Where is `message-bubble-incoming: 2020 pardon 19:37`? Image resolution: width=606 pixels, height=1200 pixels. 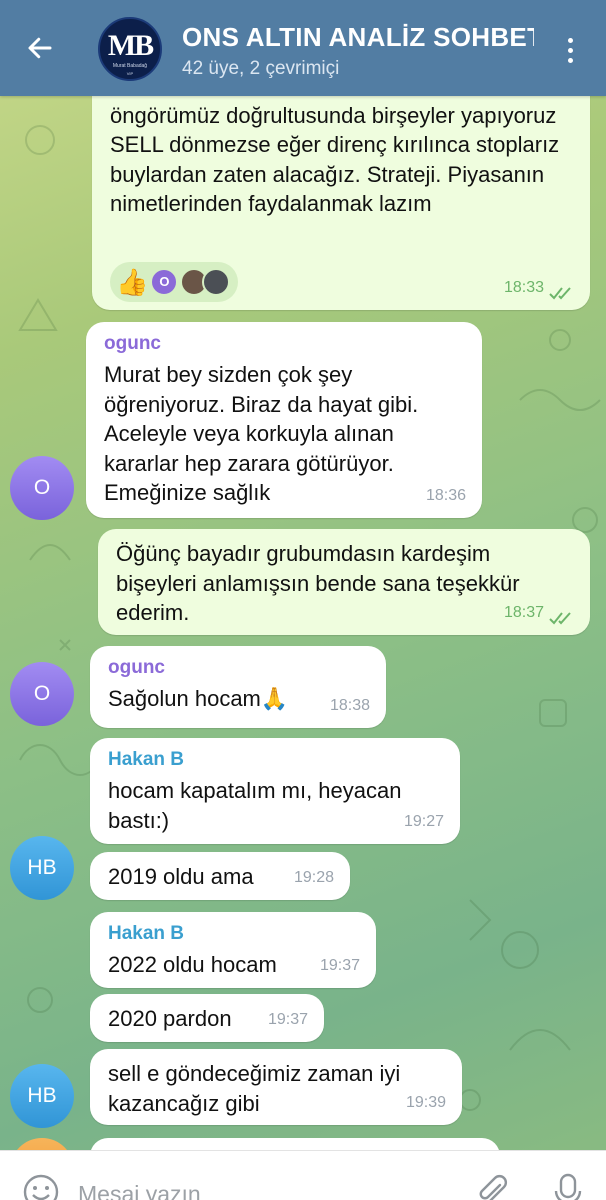 message-bubble-incoming: 2020 pardon 19:37 is located at coordinates (207, 1018).